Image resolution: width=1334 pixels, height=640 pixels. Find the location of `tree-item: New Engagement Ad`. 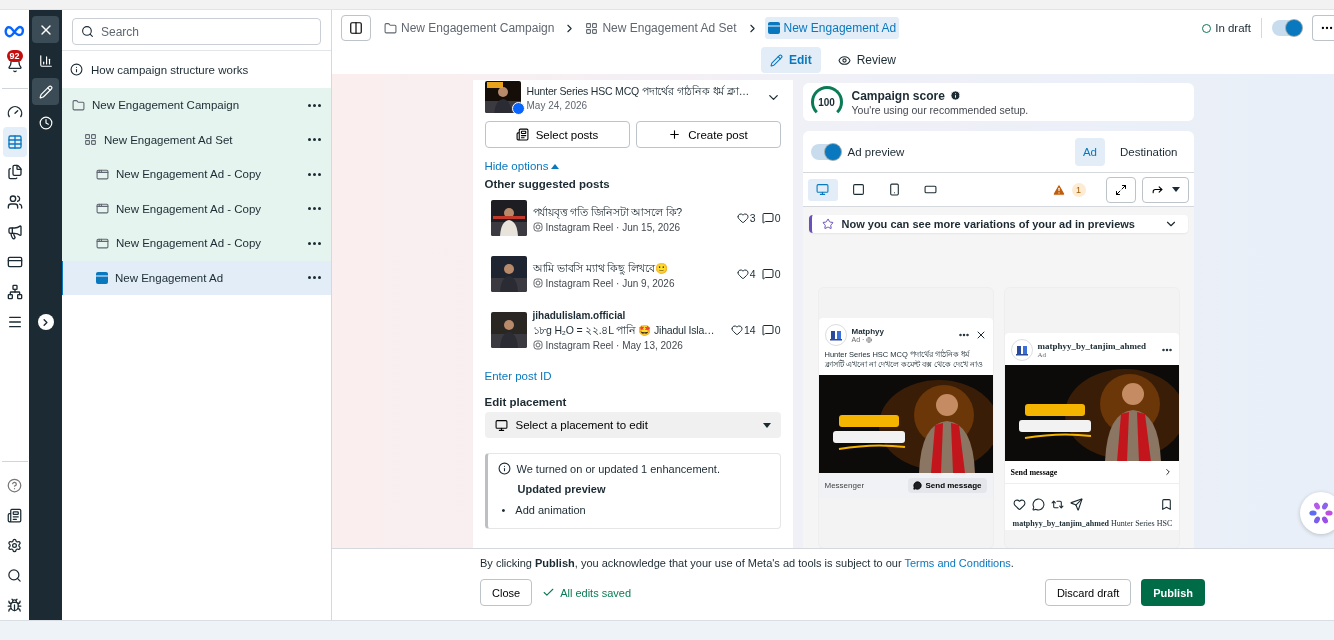

tree-item: New Engagement Ad is located at coordinates (196, 277).